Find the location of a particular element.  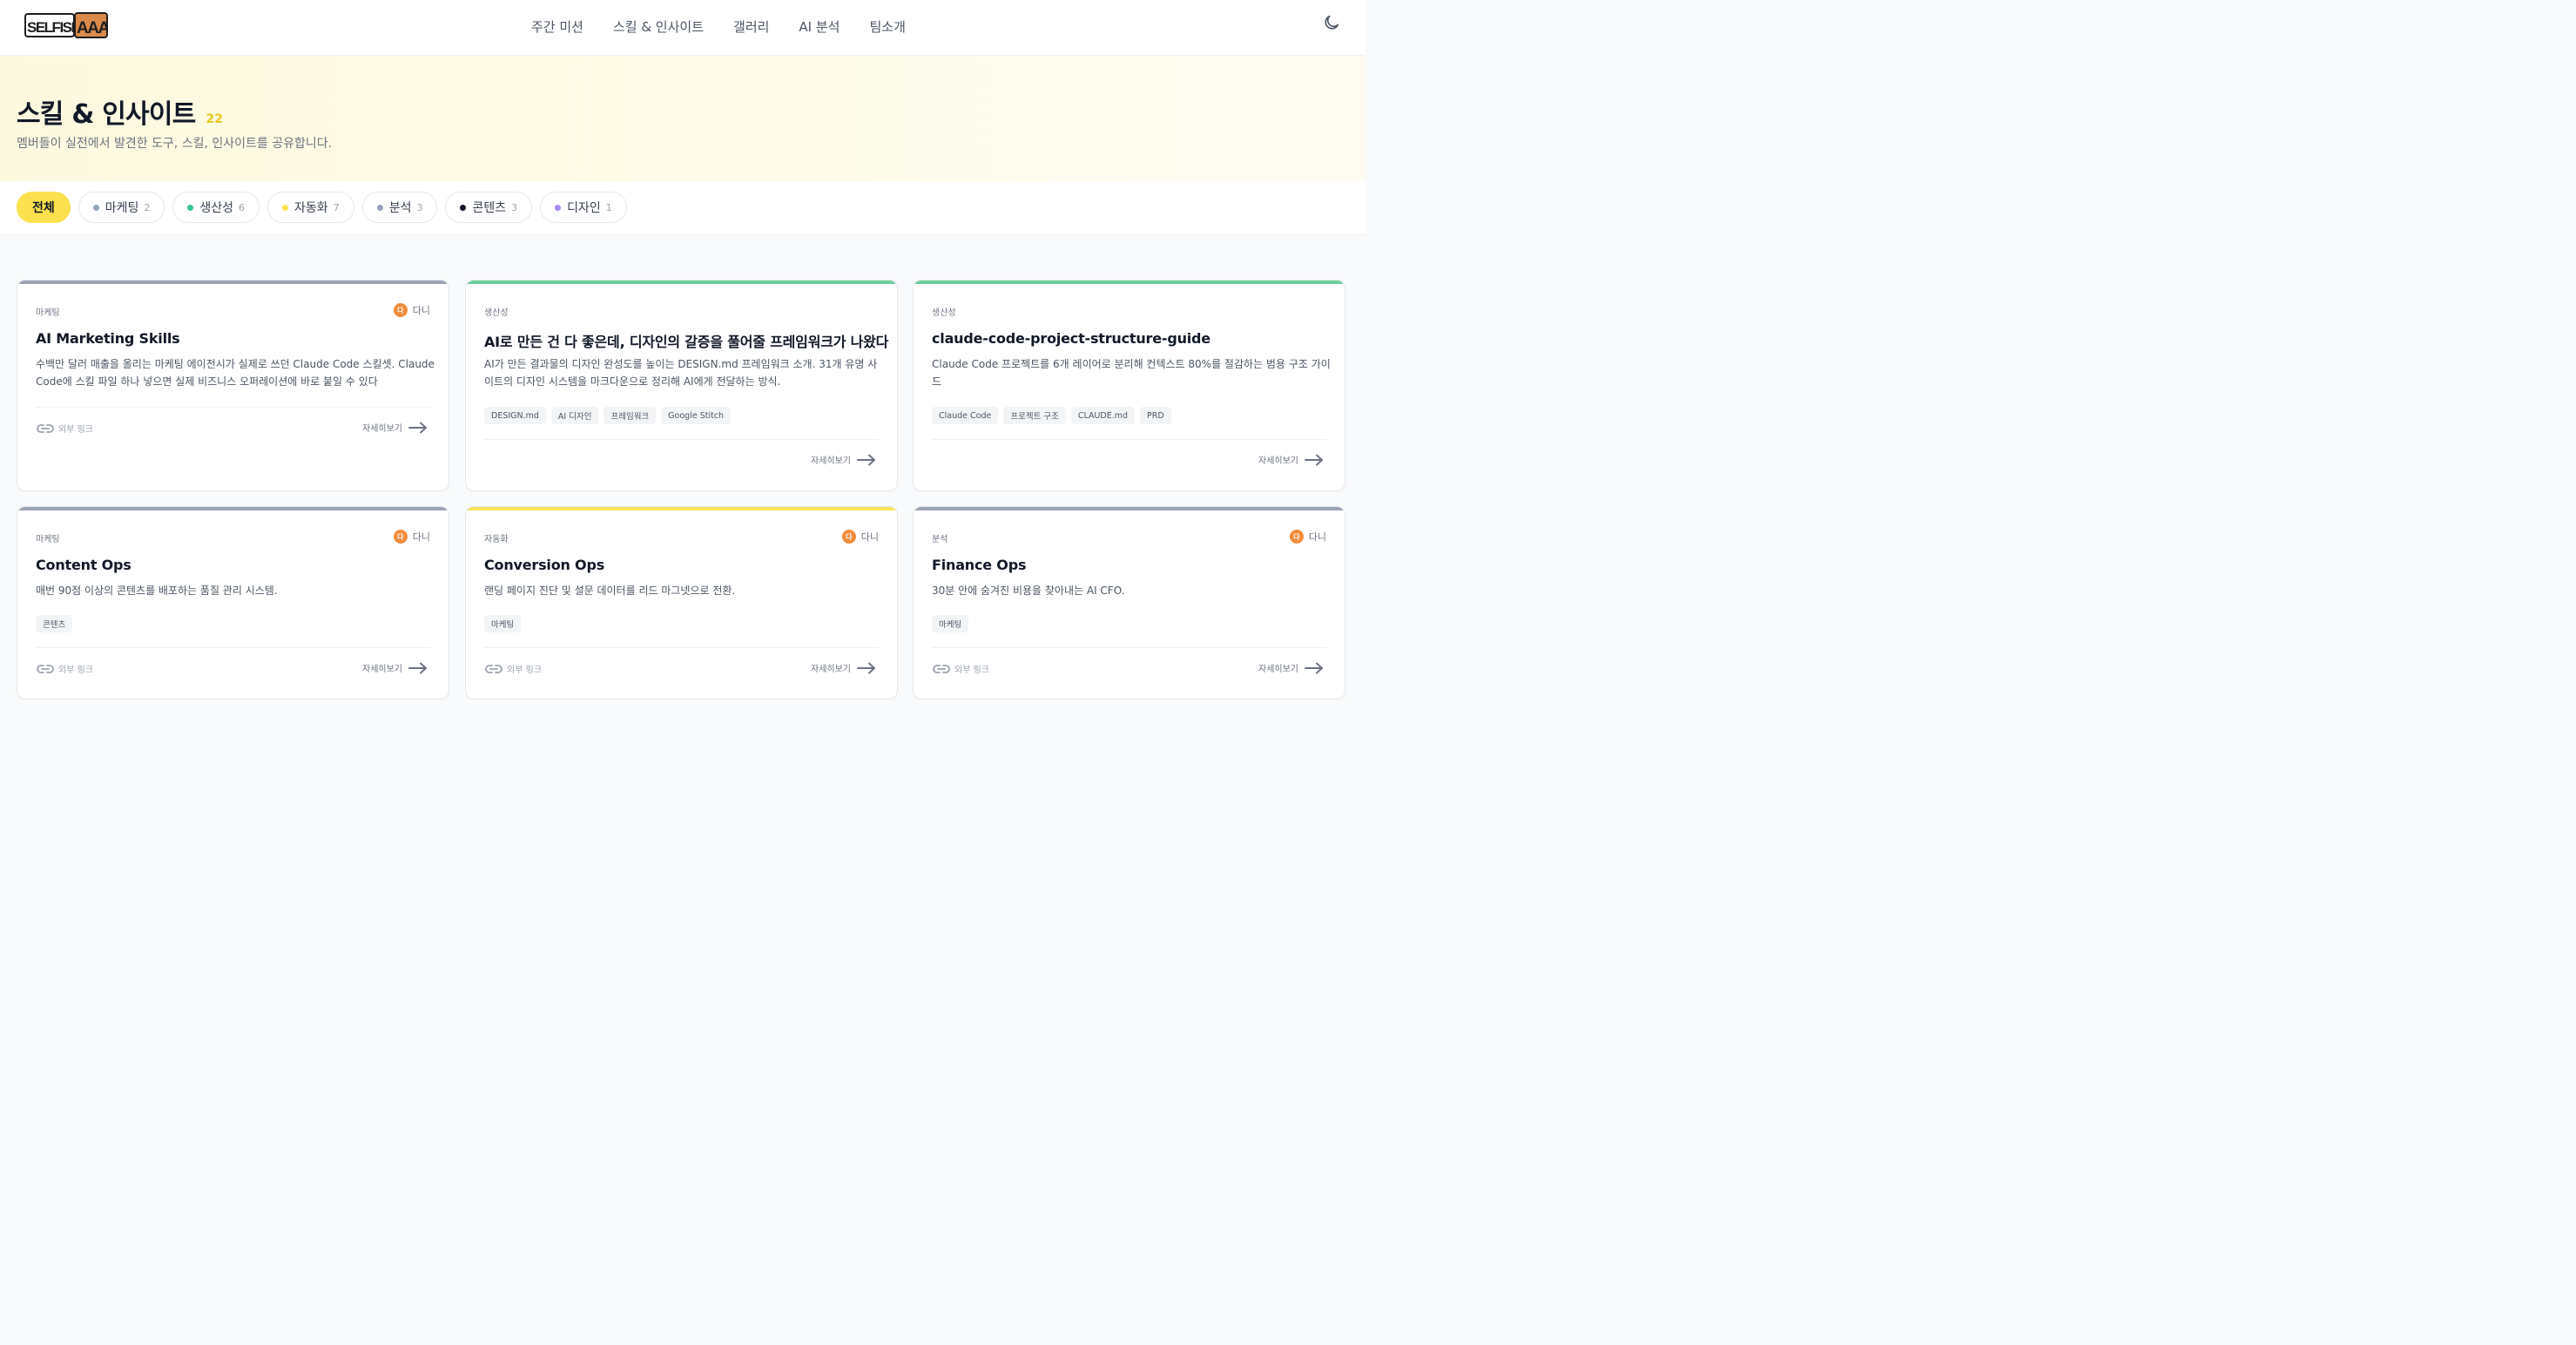

filter-design: 디자인 1 is located at coordinates (583, 207).